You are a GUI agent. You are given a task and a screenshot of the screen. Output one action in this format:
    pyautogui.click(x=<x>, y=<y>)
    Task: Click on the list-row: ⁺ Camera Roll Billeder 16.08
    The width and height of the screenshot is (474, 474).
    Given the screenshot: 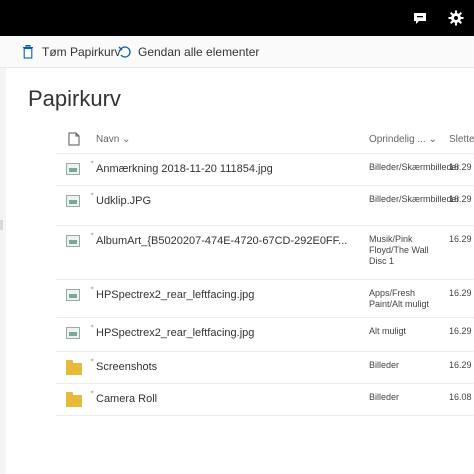 What is the action you would take?
    pyautogui.click(x=265, y=400)
    